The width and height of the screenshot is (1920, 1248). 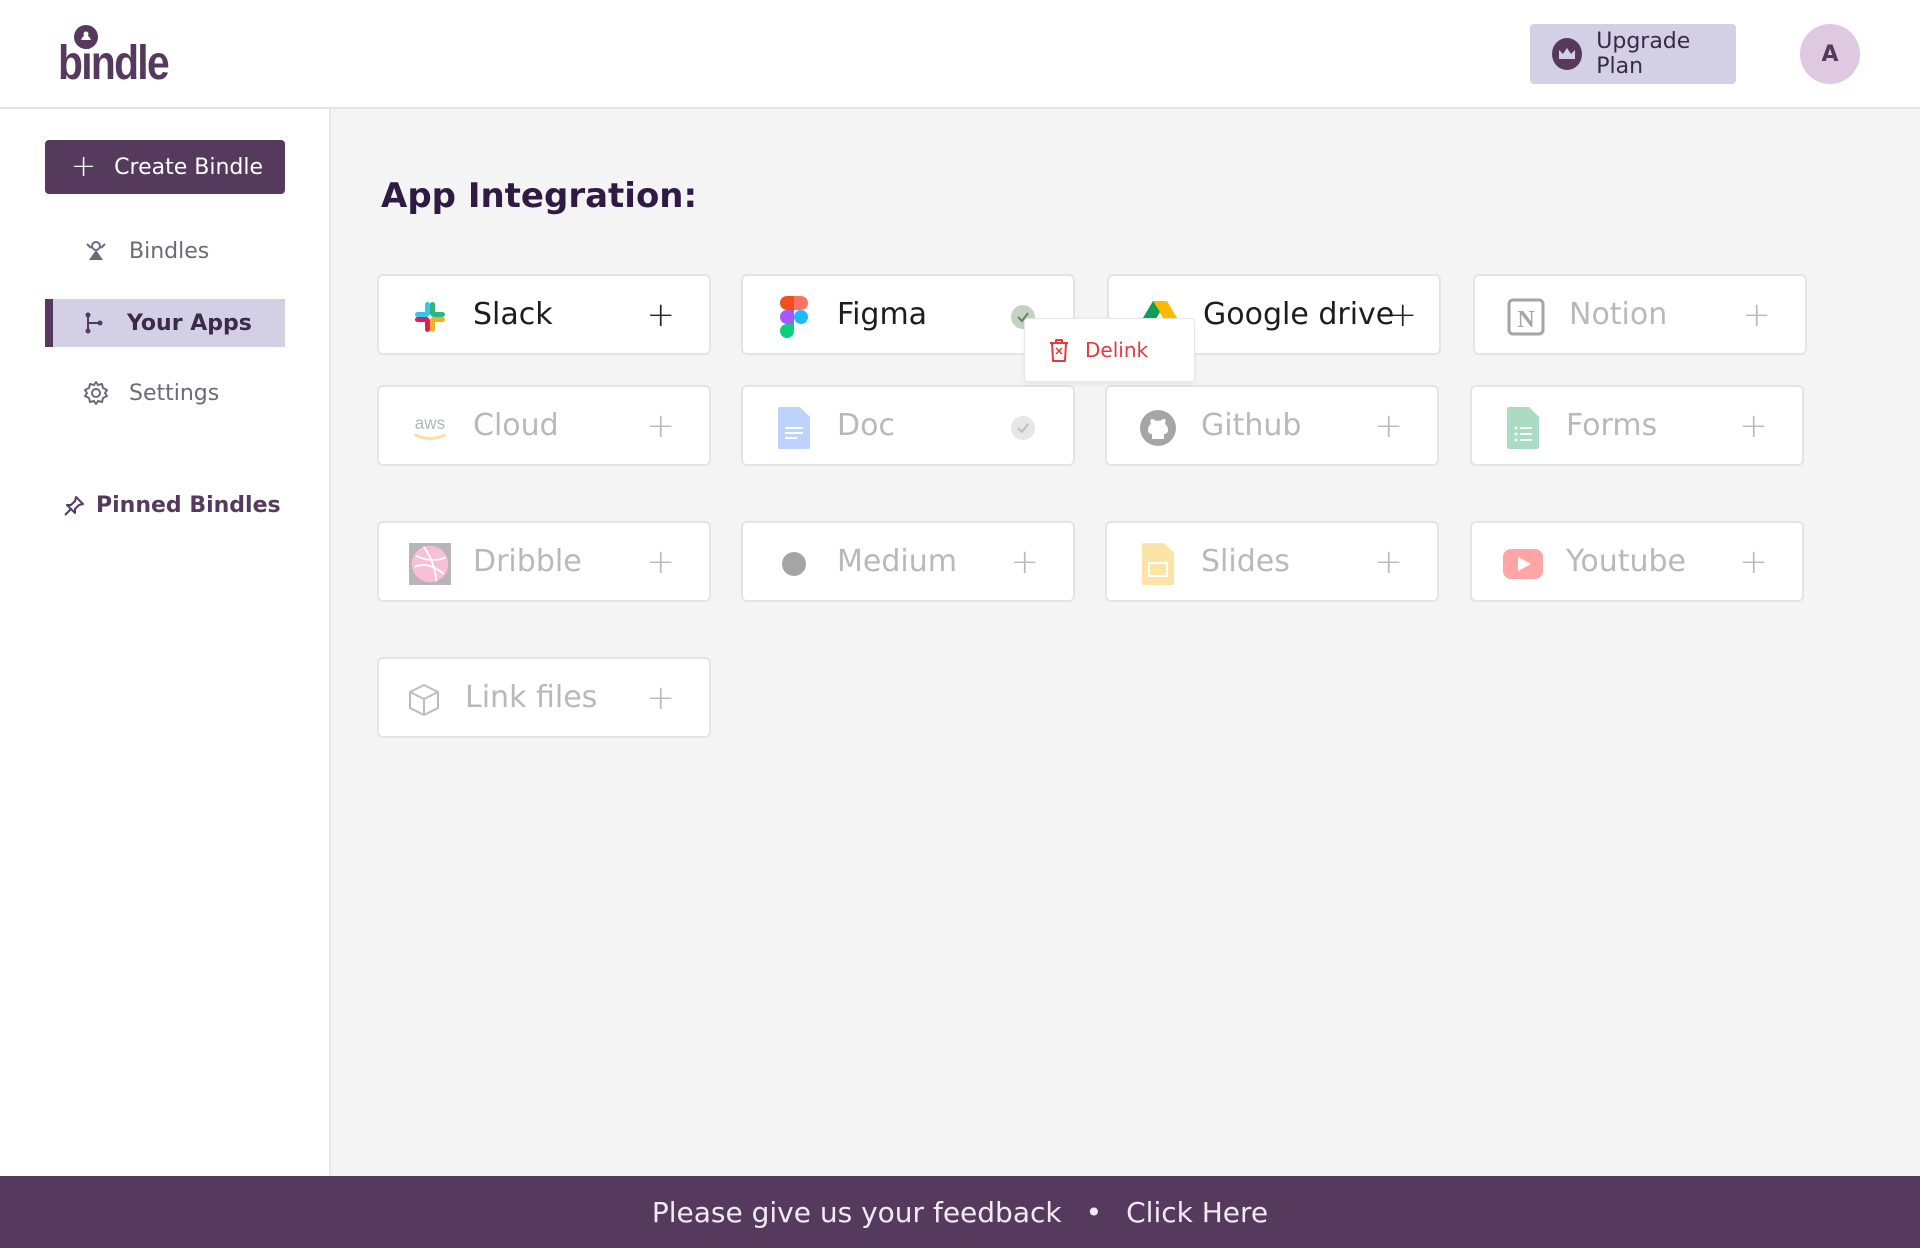 I want to click on dribbble-icon, so click(x=430, y=564).